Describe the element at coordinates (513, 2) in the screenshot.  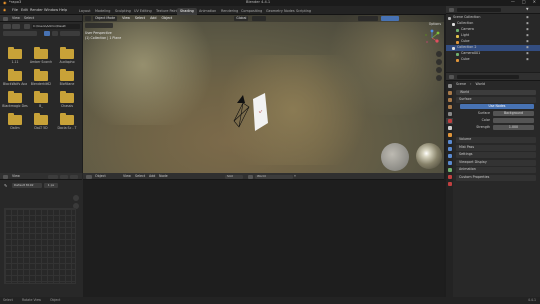
I see `minimize-button: —` at that location.